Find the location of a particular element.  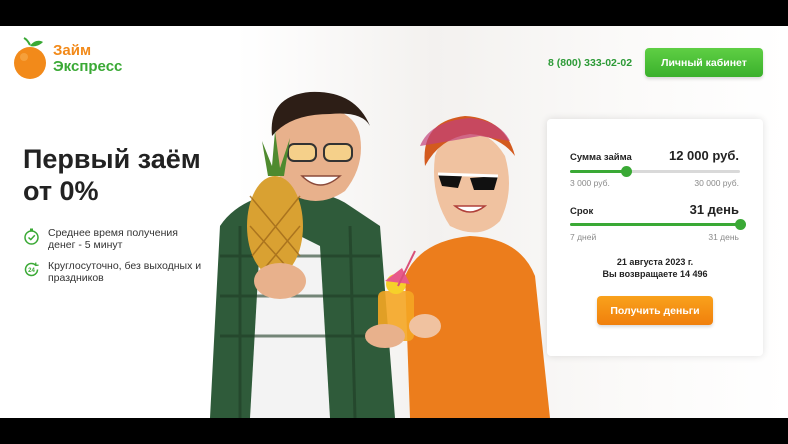

amount-label: Сумма займа is located at coordinates (601, 157).